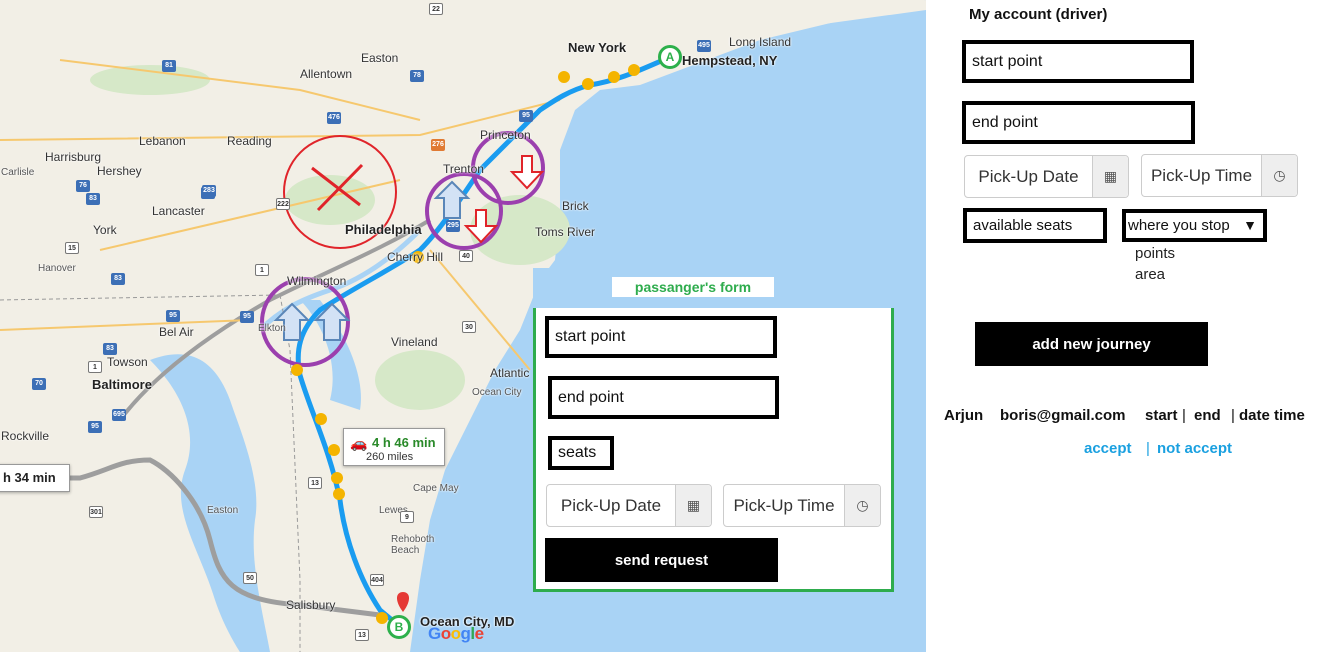 This screenshot has width=1334, height=652. Describe the element at coordinates (1150, 274) in the screenshot. I see `stops-option-area: area` at that location.